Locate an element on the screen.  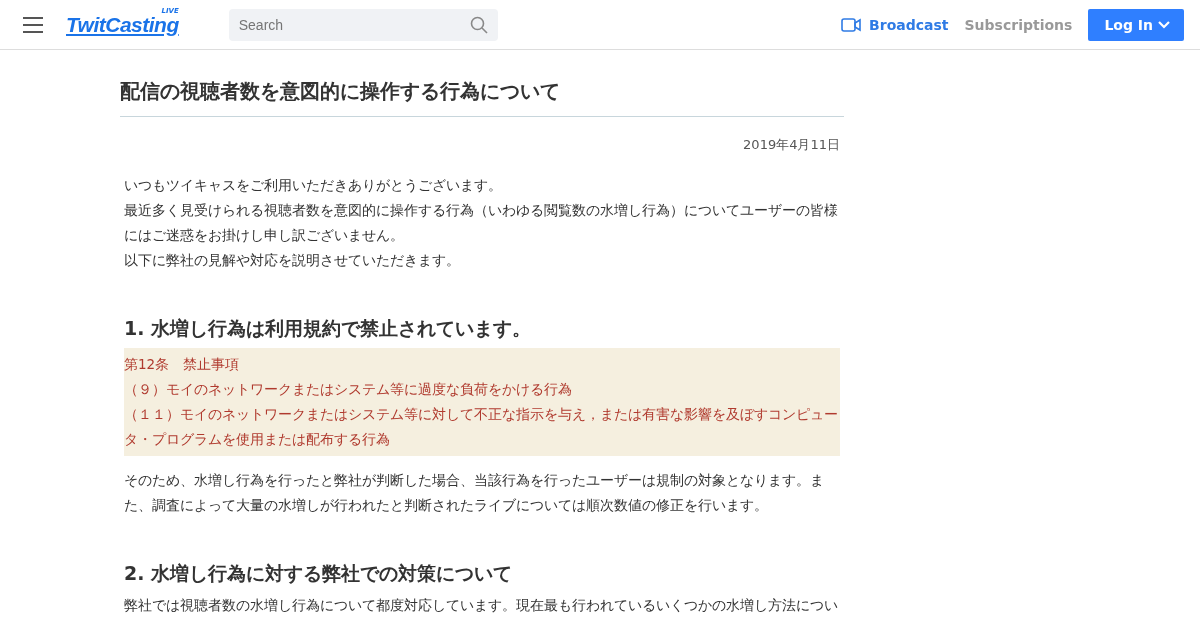
quote-line: 第12条 禁止事項 is located at coordinates (182, 364).